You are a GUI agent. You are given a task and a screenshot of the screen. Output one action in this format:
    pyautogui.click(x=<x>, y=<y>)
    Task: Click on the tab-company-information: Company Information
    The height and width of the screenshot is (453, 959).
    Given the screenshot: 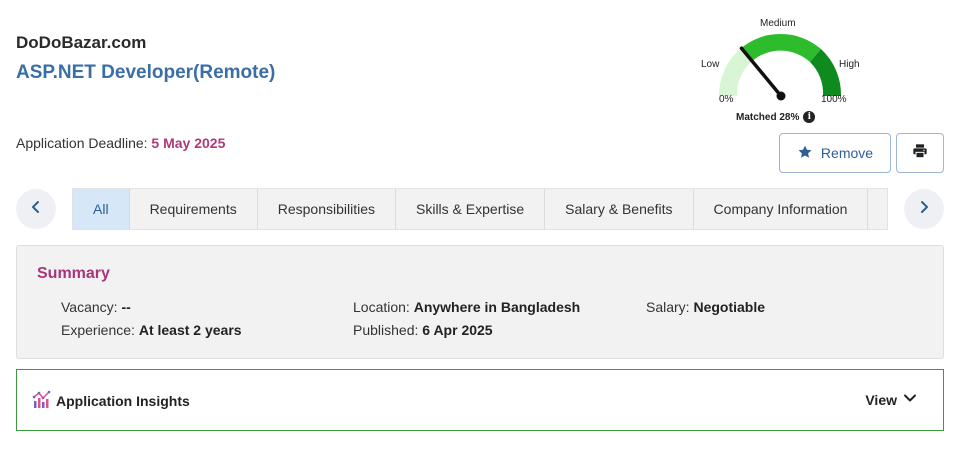 What is the action you would take?
    pyautogui.click(x=781, y=209)
    